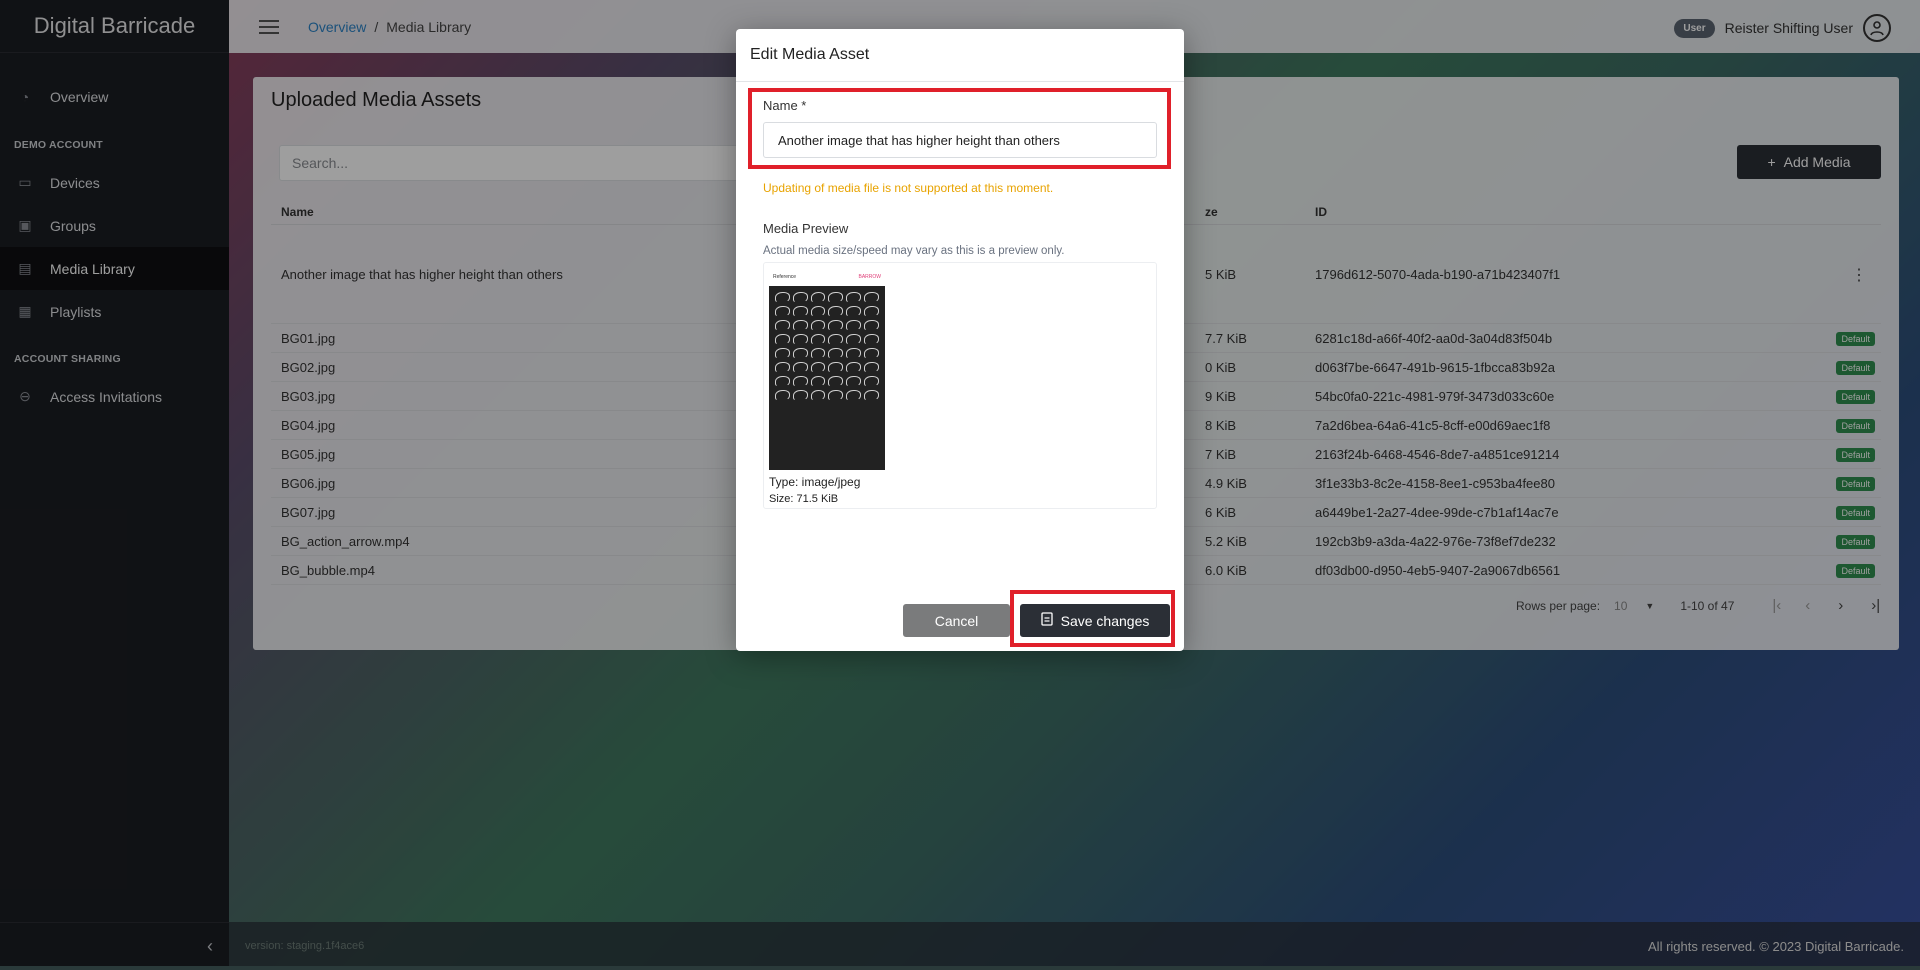  I want to click on media-size: Size: 71.5 KiB, so click(804, 499).